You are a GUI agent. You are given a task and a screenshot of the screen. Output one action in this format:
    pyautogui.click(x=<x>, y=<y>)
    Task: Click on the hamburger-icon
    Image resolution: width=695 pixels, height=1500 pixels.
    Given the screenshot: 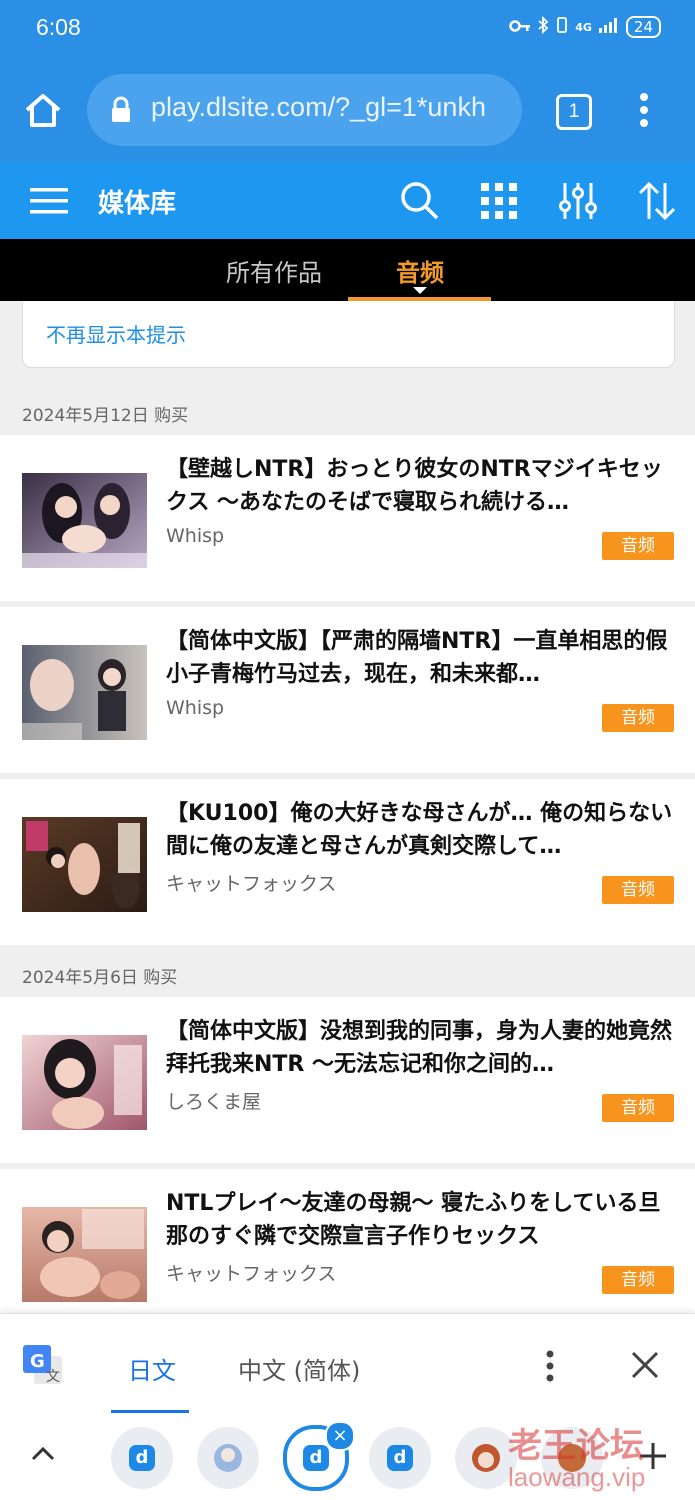 What is the action you would take?
    pyautogui.click(x=49, y=201)
    